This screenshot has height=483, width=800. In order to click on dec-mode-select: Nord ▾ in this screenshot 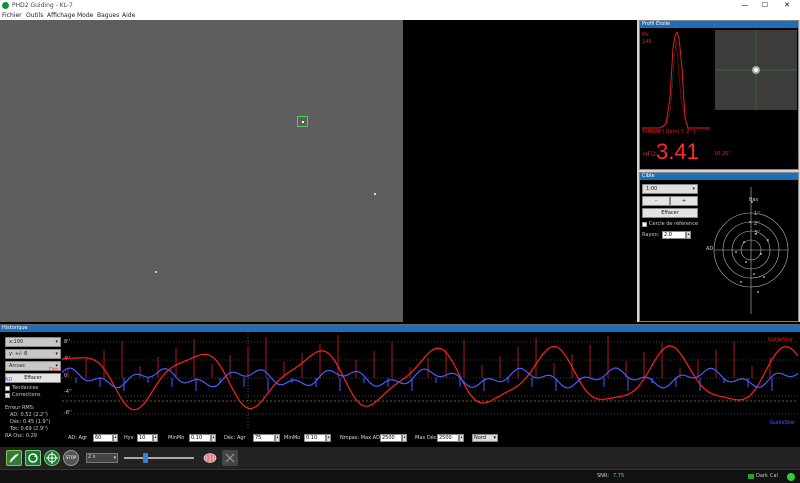, I will do `click(485, 438)`.